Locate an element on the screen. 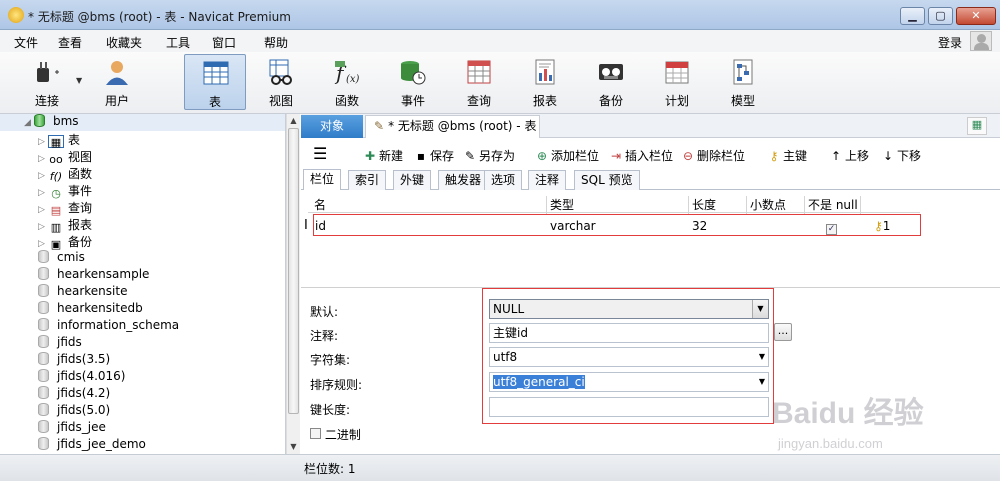 The image size is (1000, 481). tree-db-item: hearkensample is located at coordinates (93, 275).